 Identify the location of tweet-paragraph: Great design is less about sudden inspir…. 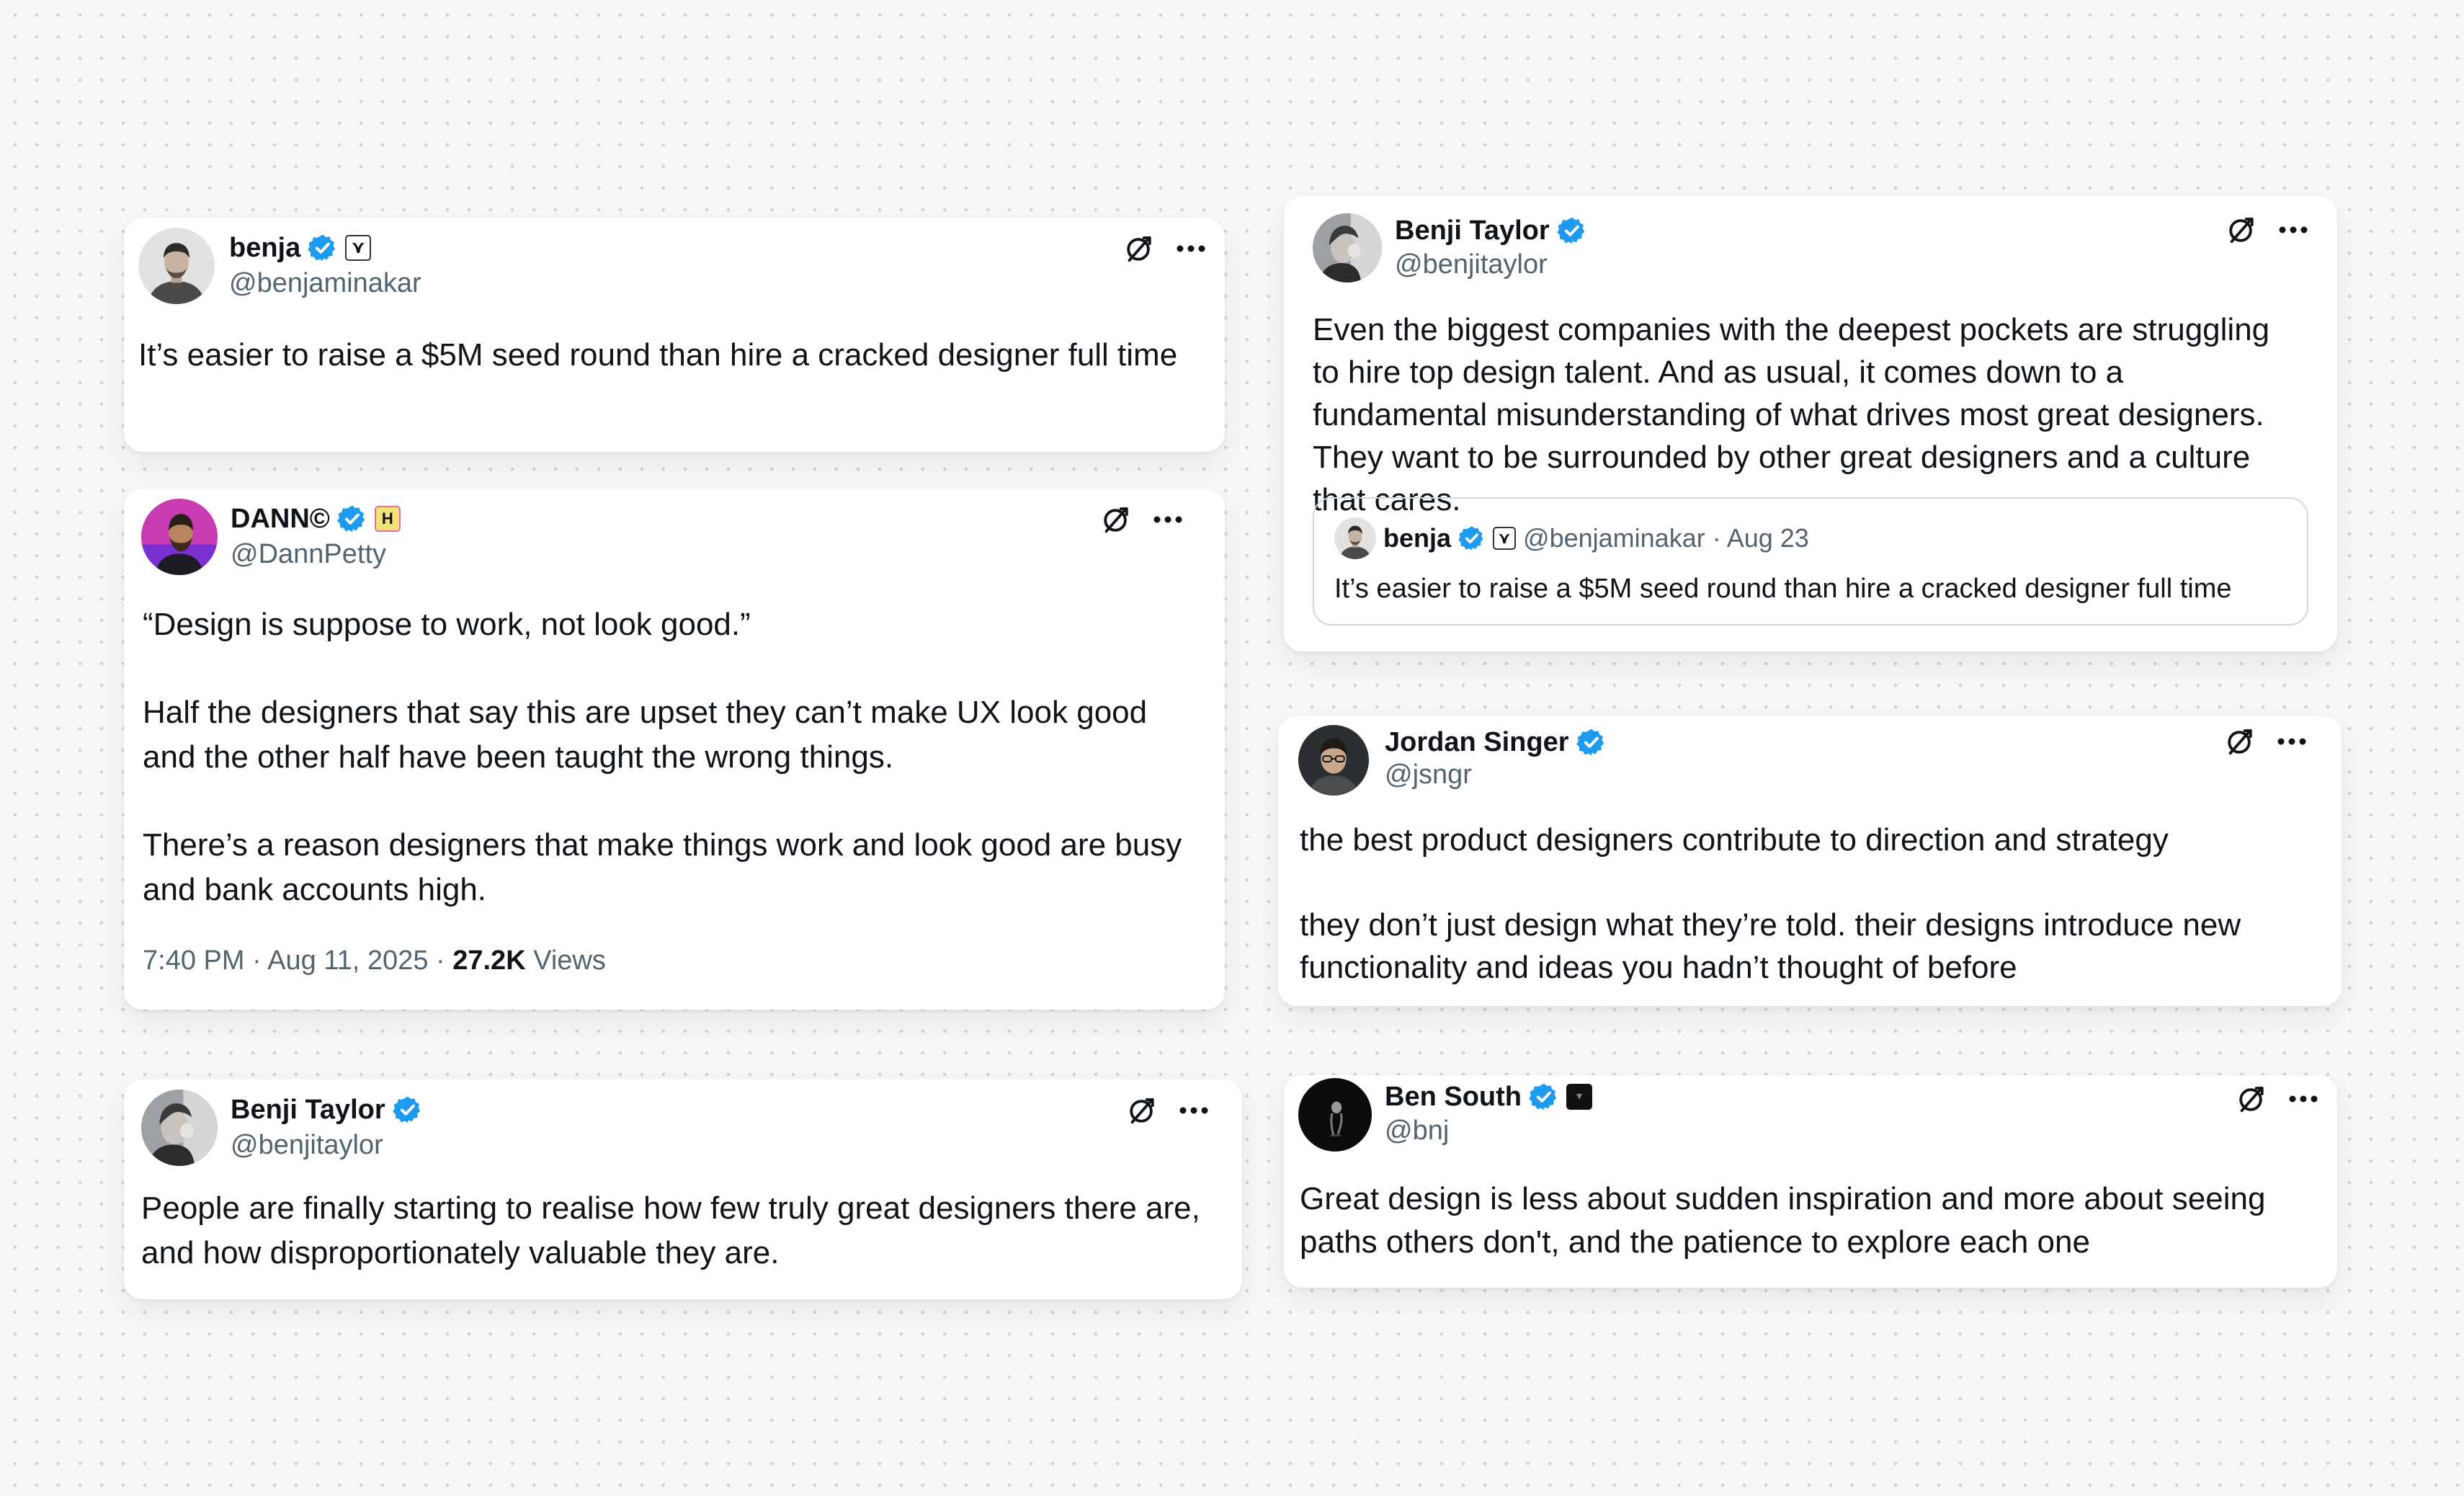
(1787, 1220).